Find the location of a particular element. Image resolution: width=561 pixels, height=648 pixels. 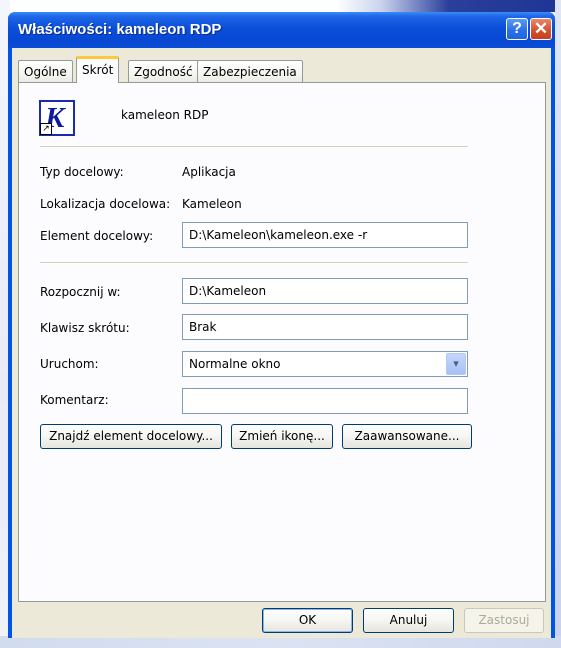

cancel-button: Anuluj is located at coordinates (408, 620).